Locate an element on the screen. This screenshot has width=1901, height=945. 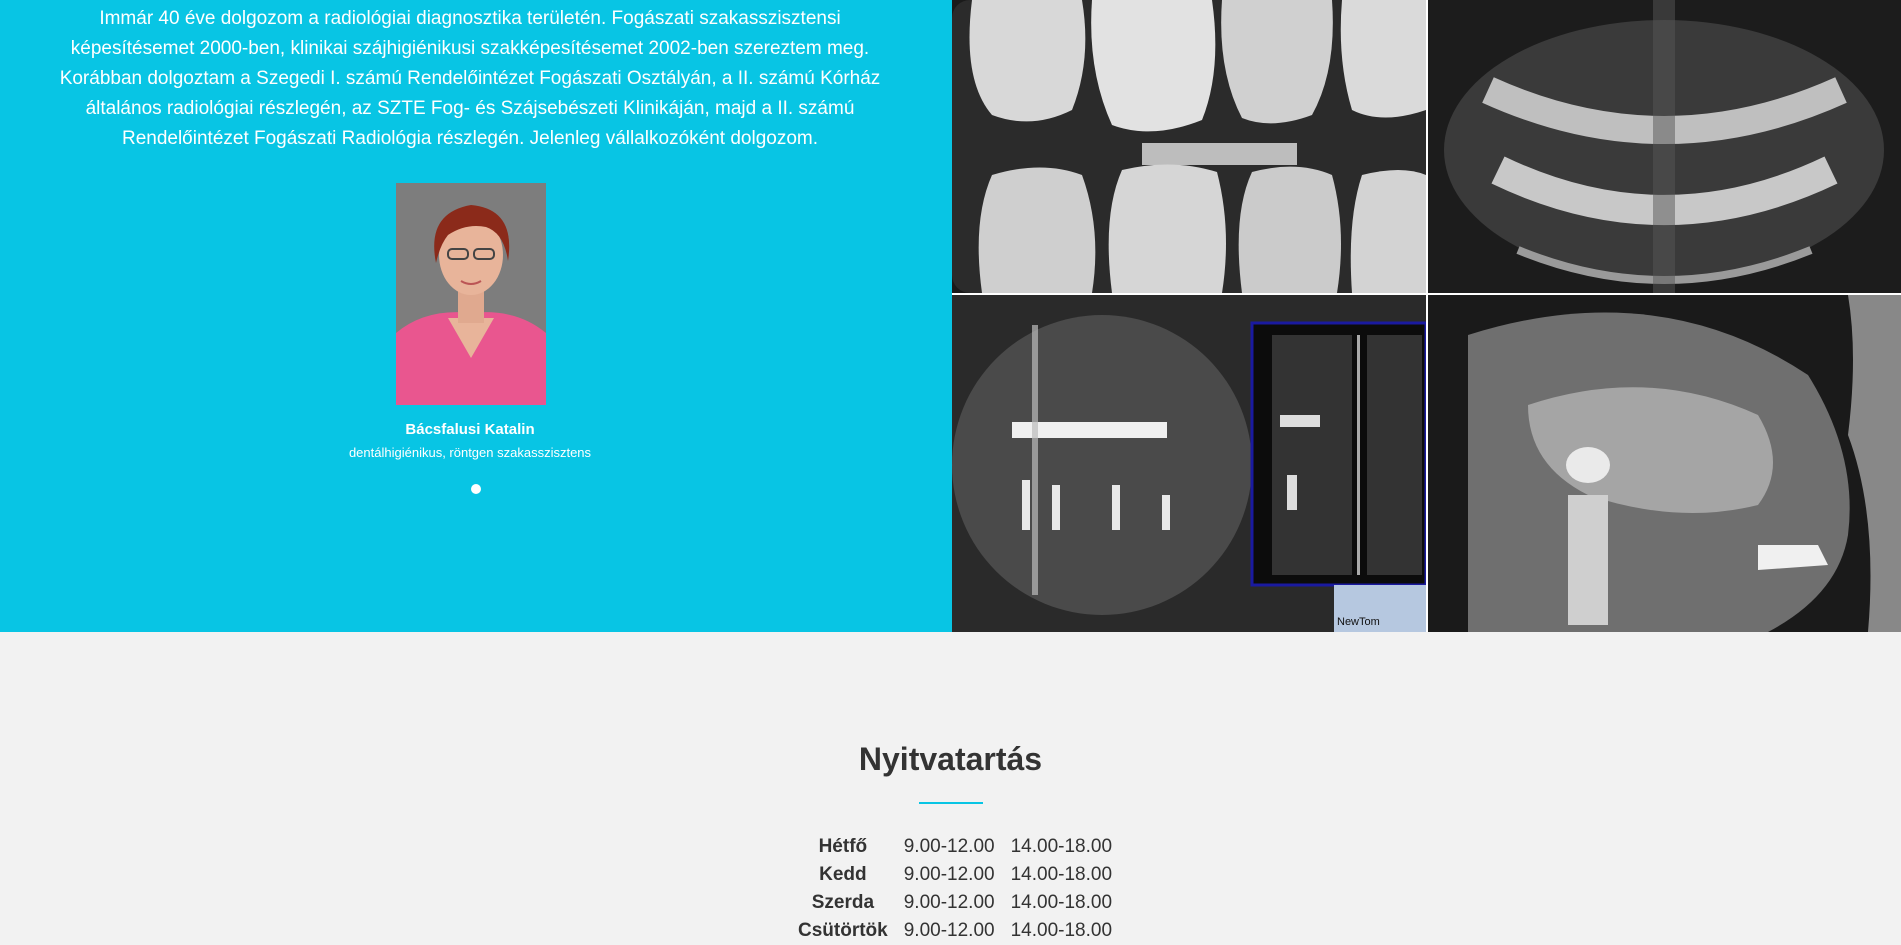
cbct-xray: NewTom is located at coordinates (1189, 463).